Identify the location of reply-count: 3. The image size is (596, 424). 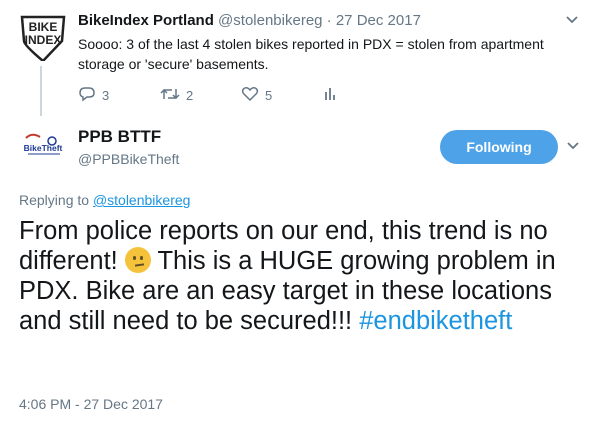
(106, 95).